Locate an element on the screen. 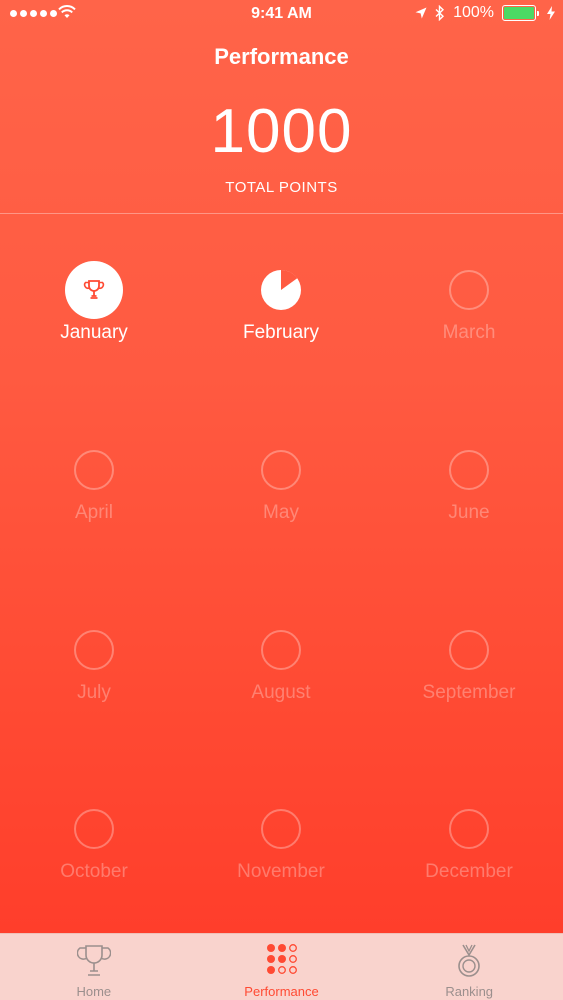  month-label: March is located at coordinates (469, 332).